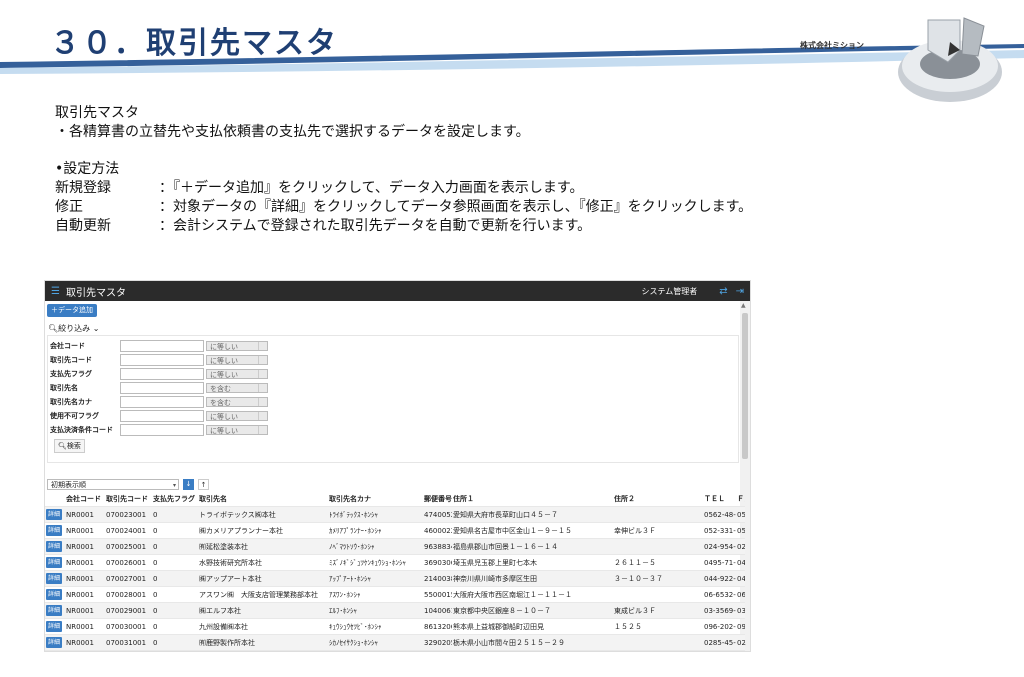 The width and height of the screenshot is (1024, 677). I want to click on table-cell: 0495-71-9083, so click(719, 562).